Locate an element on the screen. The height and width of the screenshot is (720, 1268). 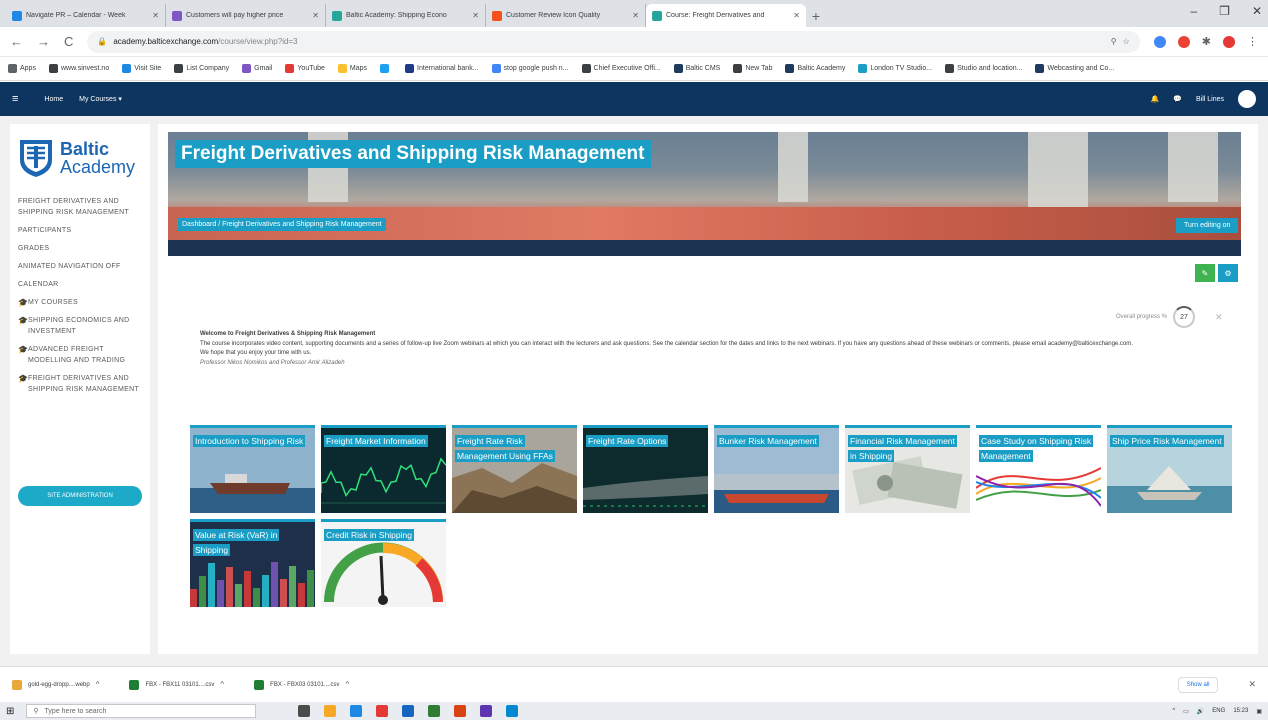
bookmark-item: Apps is located at coordinates (22, 68).